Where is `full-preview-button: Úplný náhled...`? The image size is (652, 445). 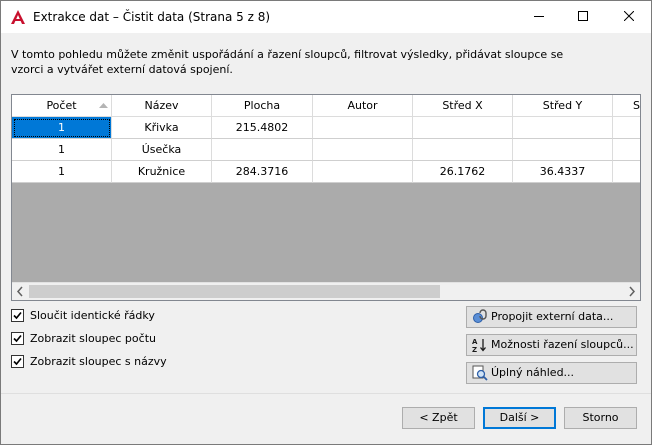
full-preview-button: Úplný náhled... is located at coordinates (551, 373).